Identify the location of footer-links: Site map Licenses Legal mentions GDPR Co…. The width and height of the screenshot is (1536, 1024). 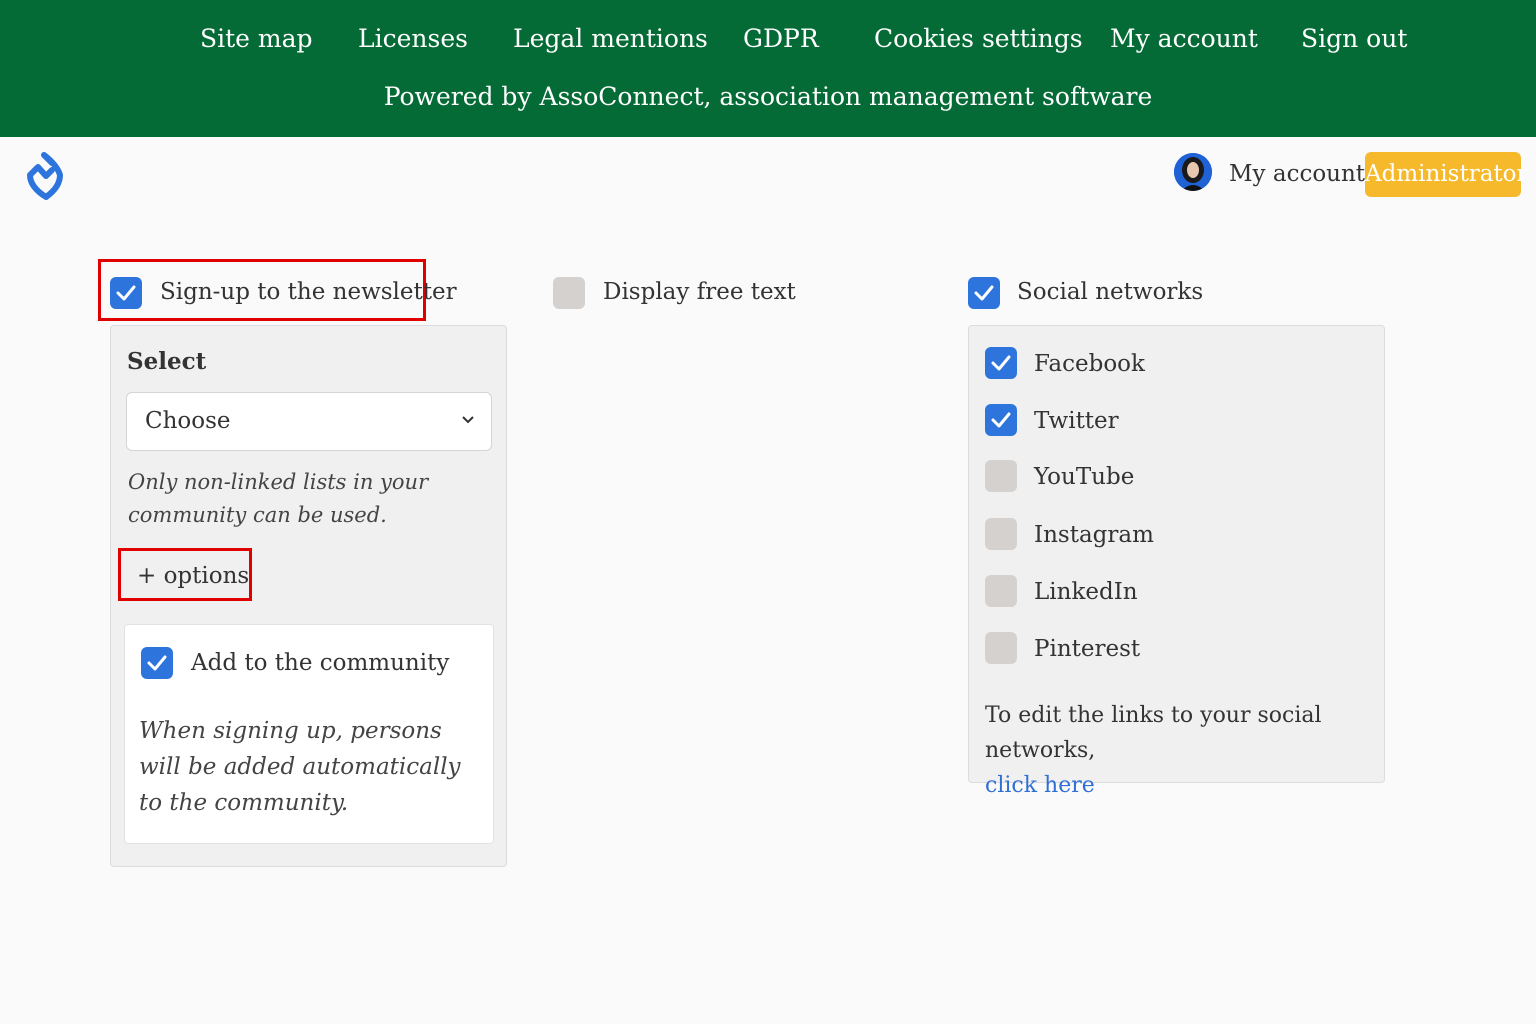
(768, 41).